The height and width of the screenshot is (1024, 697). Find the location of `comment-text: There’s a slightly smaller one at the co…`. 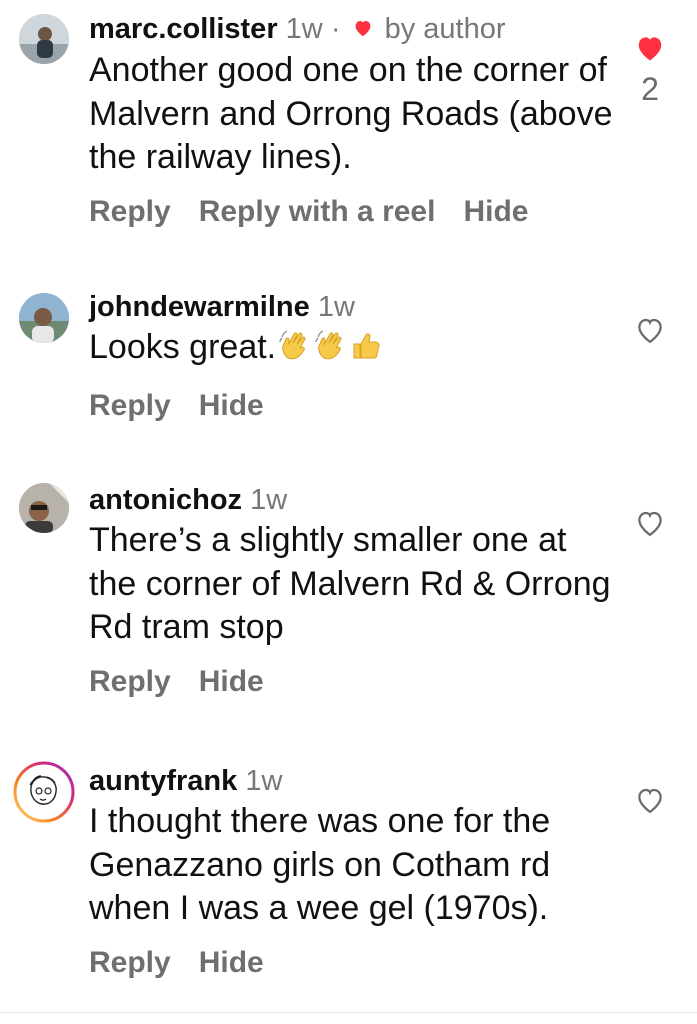

comment-text: There’s a slightly smaller one at the co… is located at coordinates (350, 583).